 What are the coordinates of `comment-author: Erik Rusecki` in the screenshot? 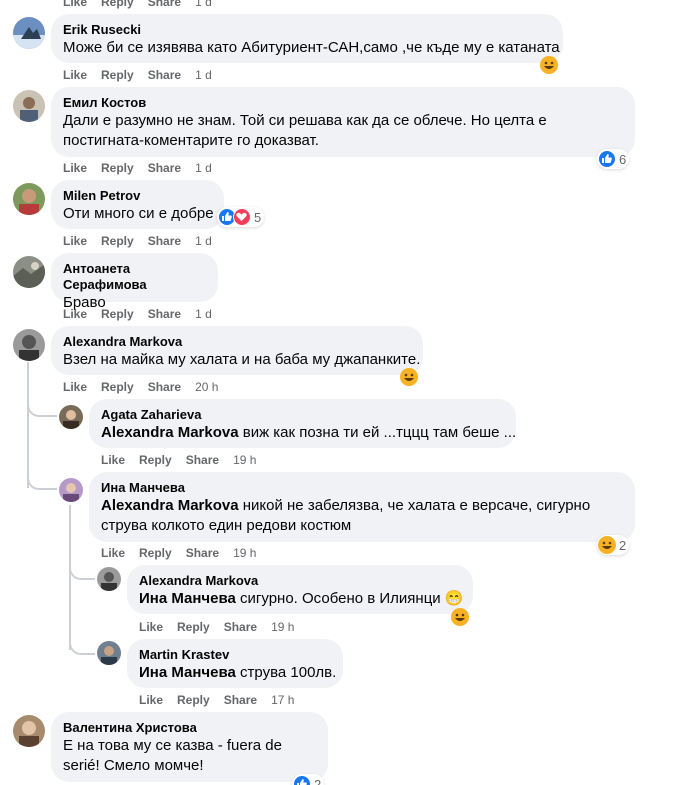 It's located at (307, 30).